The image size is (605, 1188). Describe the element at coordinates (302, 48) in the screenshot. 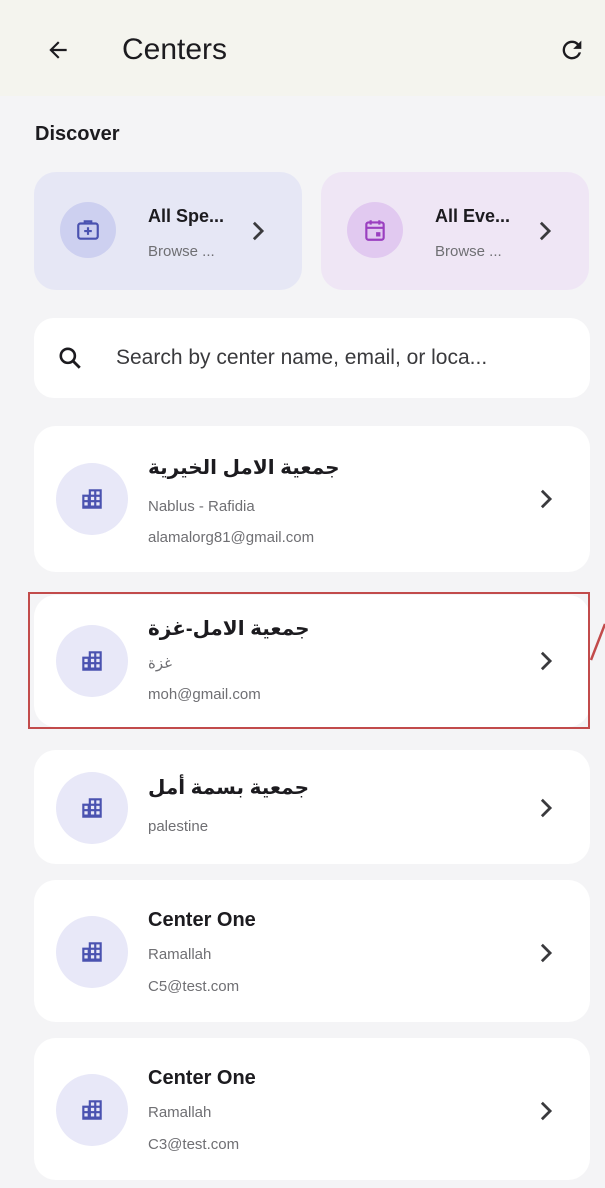

I see `app-bar: Centers` at that location.